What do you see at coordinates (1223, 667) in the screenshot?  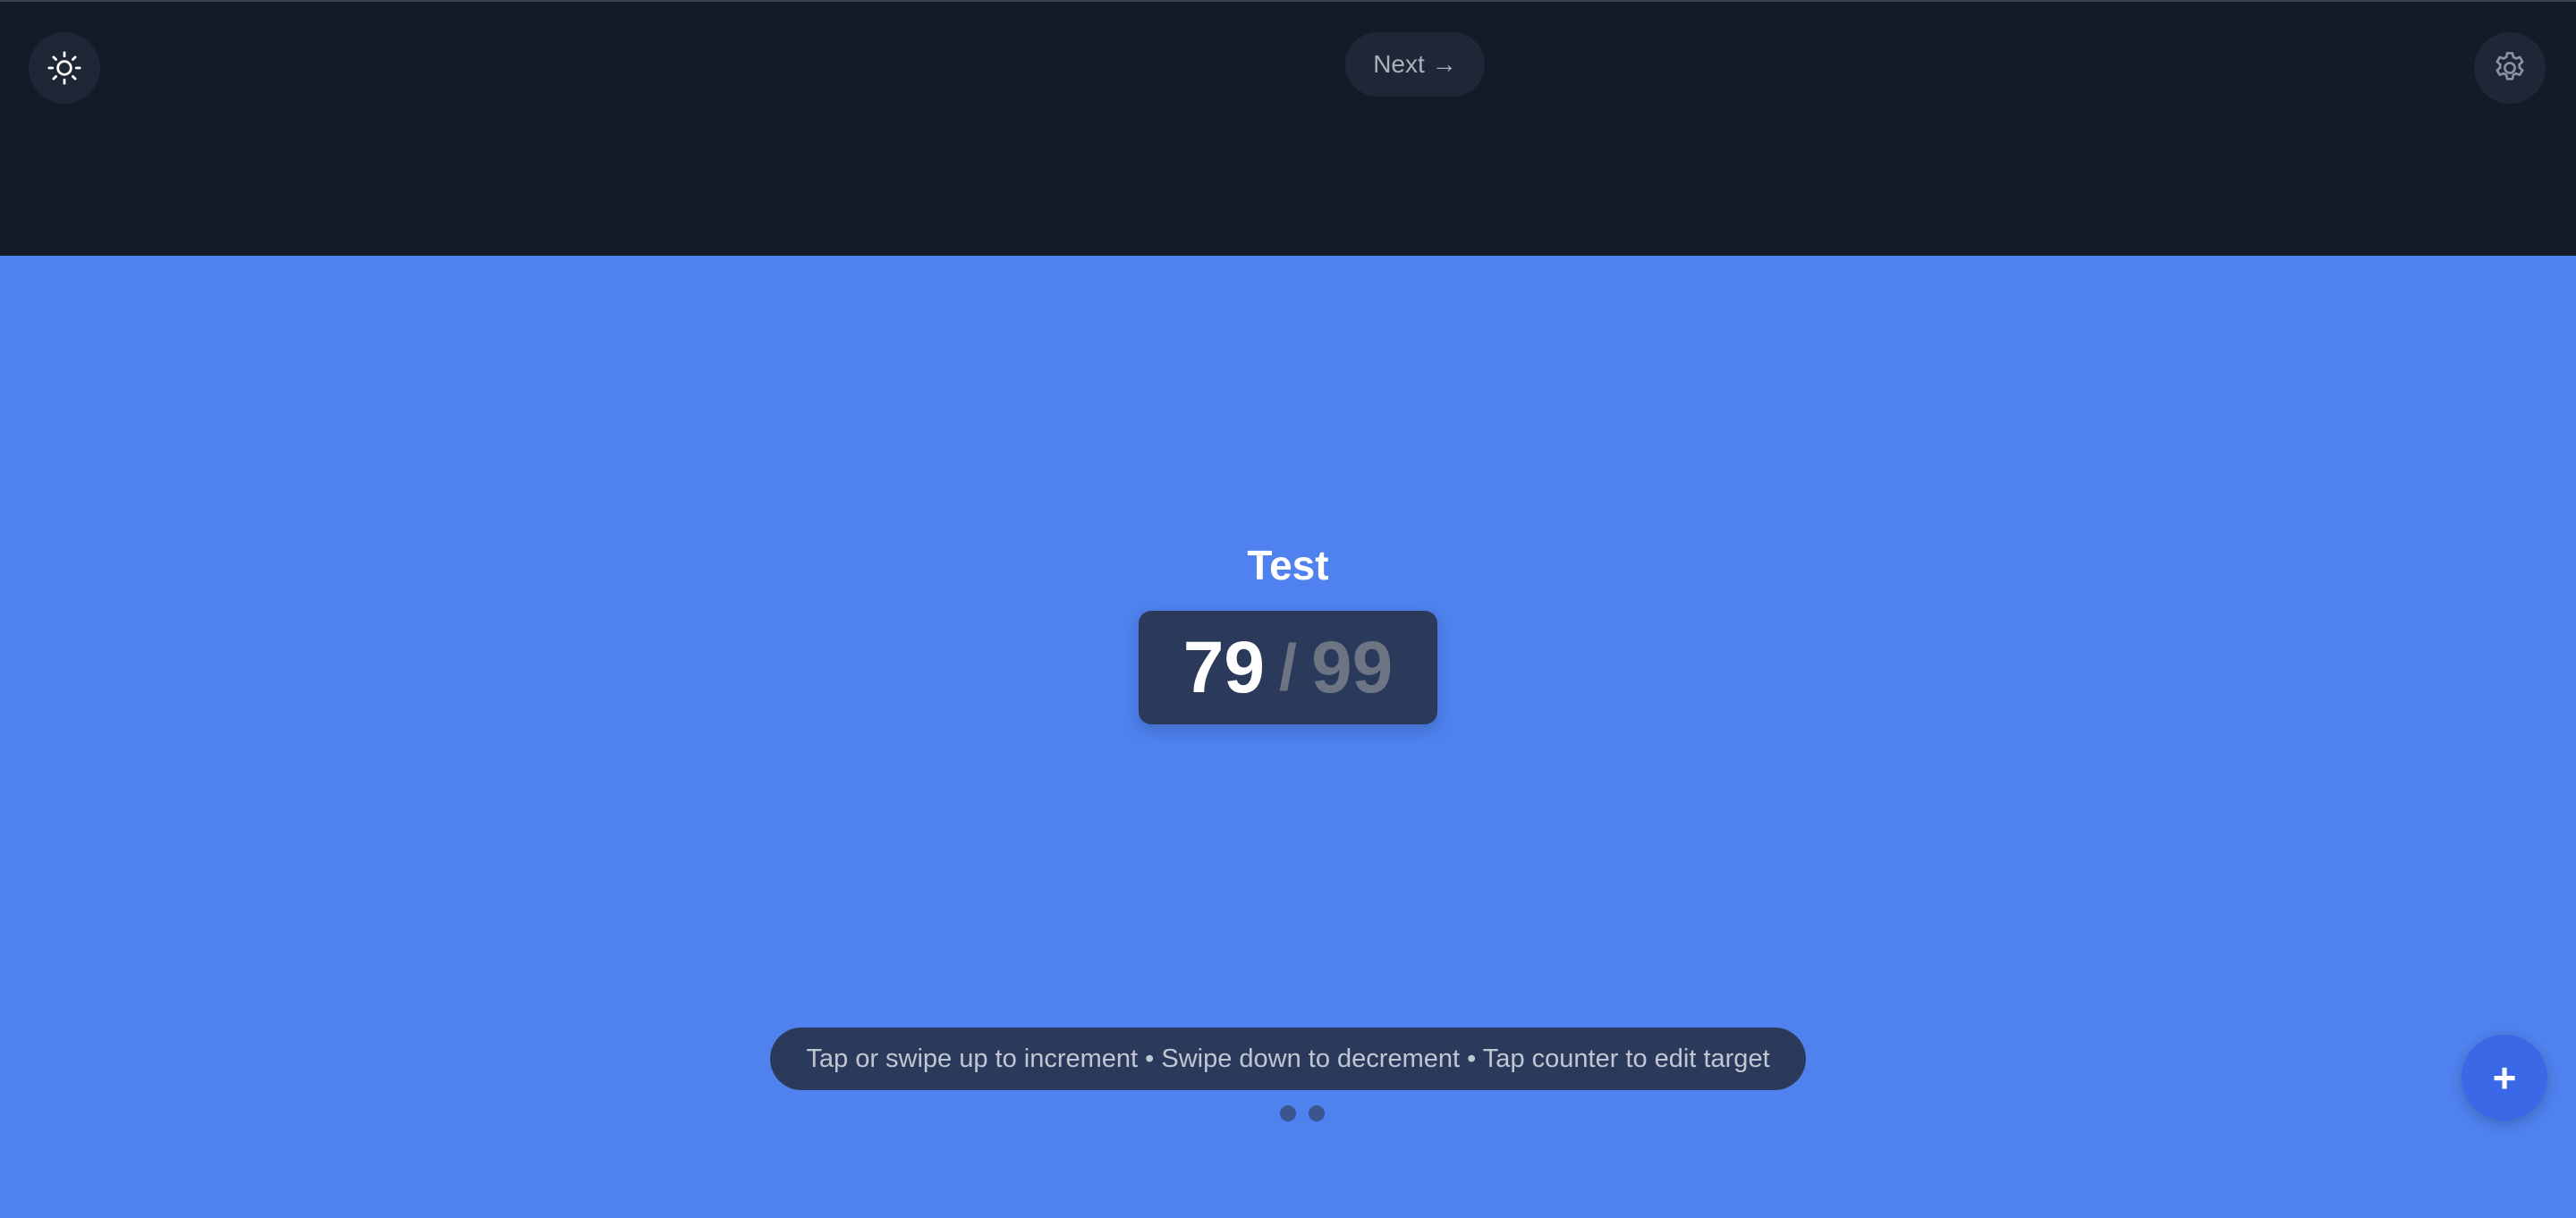 I see `current-count: 79` at bounding box center [1223, 667].